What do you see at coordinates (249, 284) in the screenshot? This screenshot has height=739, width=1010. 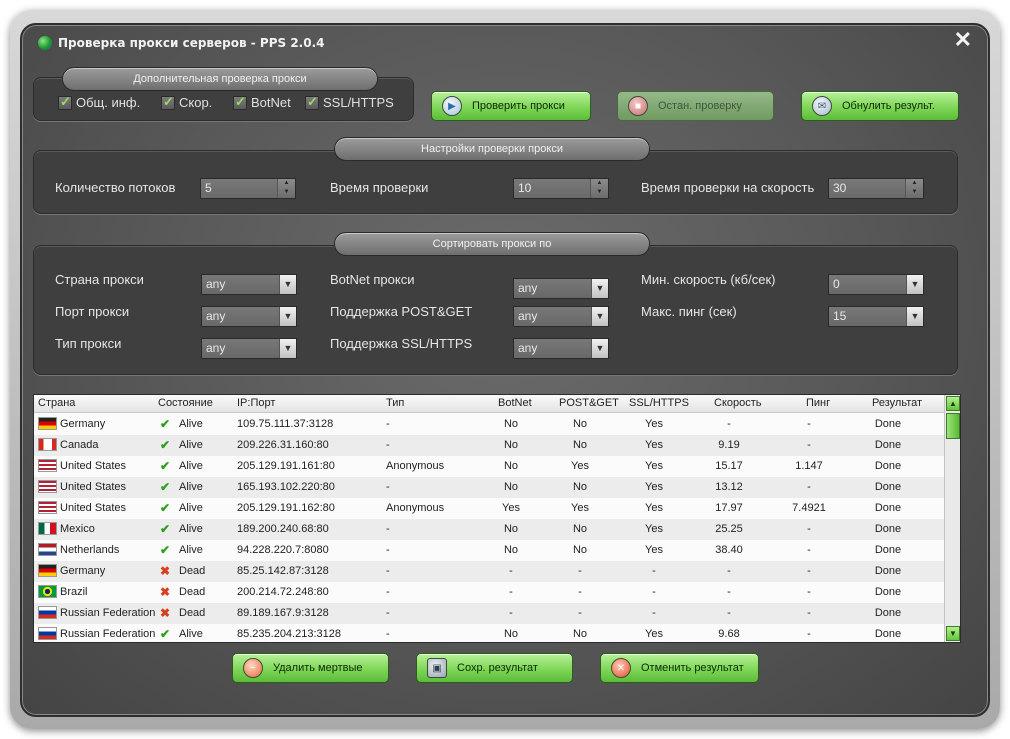 I see `country-select: any ▼` at bounding box center [249, 284].